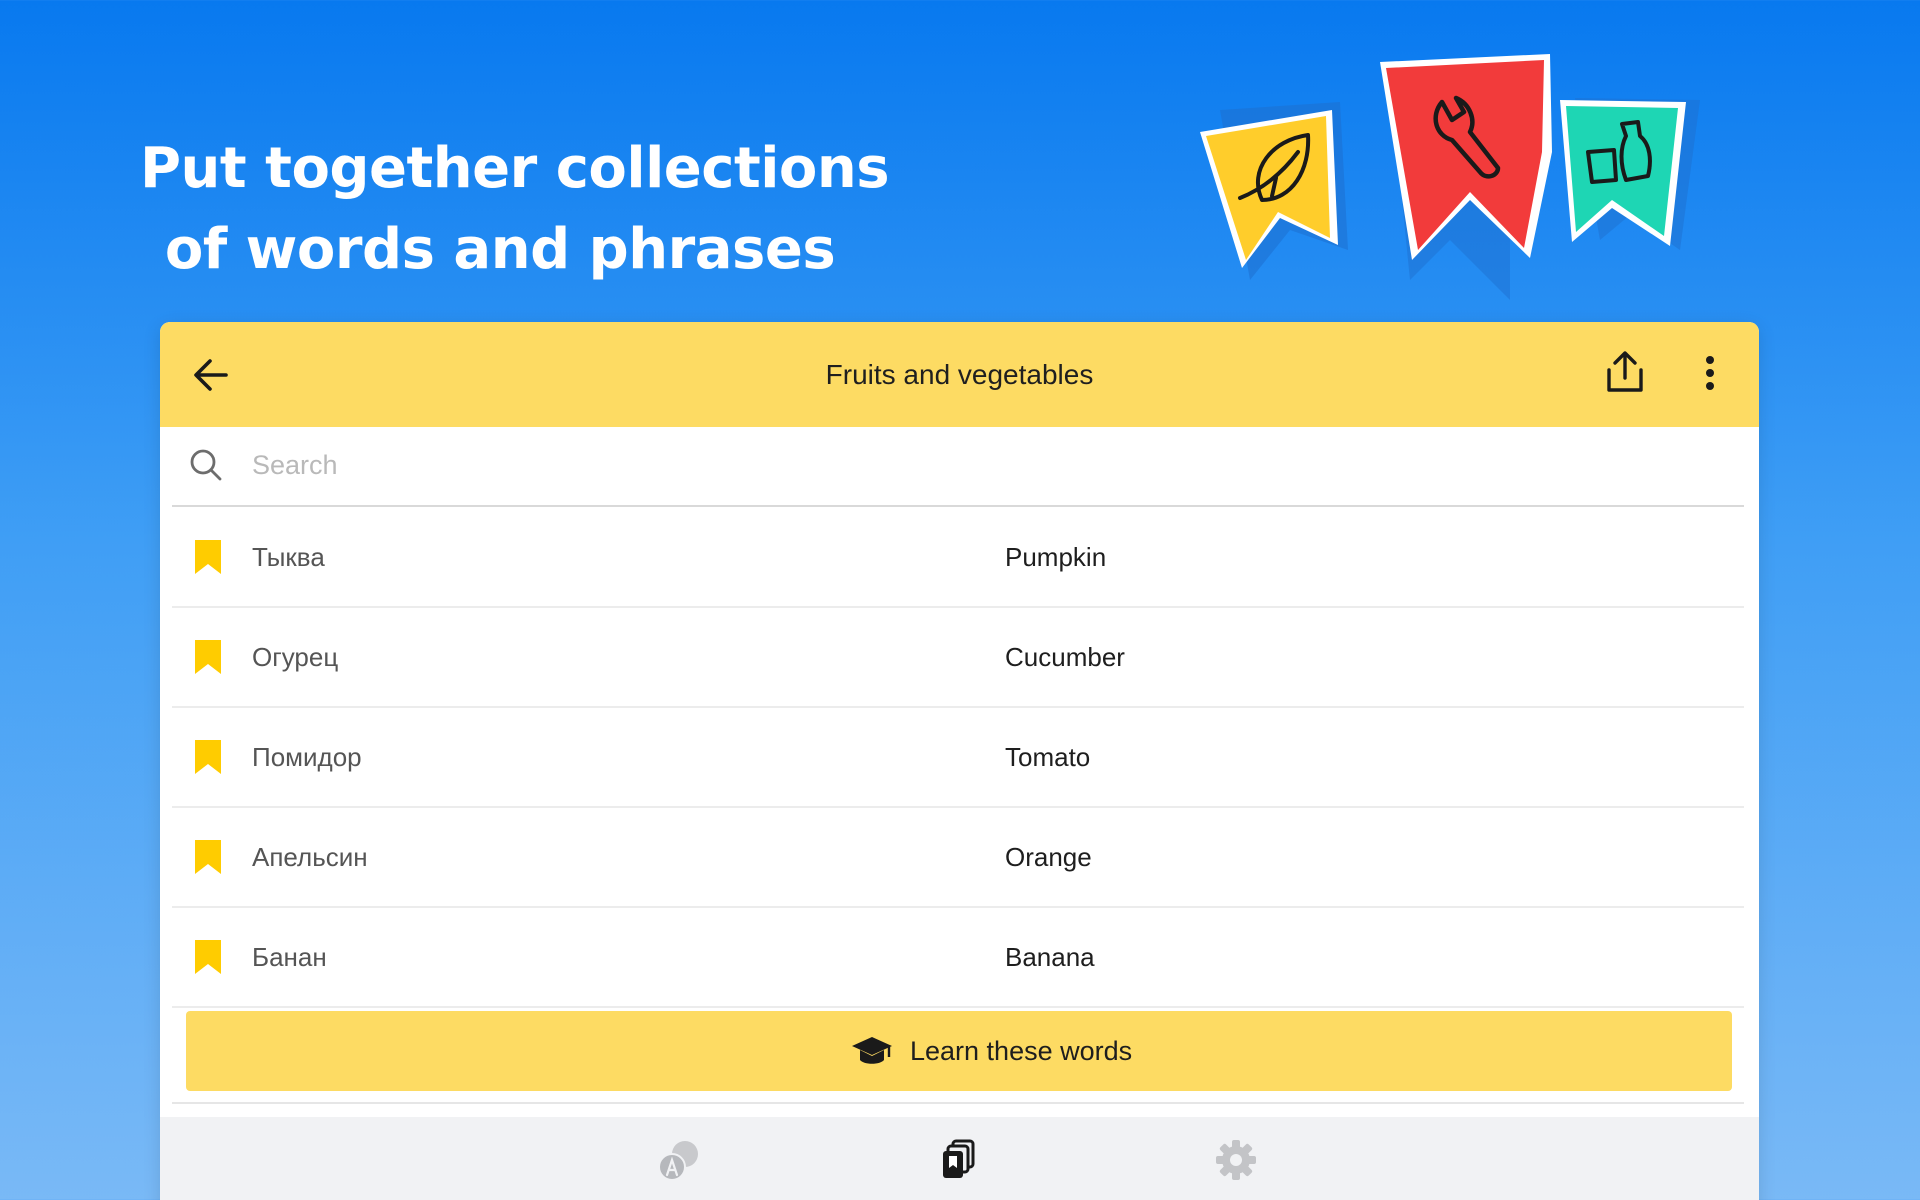  I want to click on word-row: Тыква Pumpkin, so click(958, 558).